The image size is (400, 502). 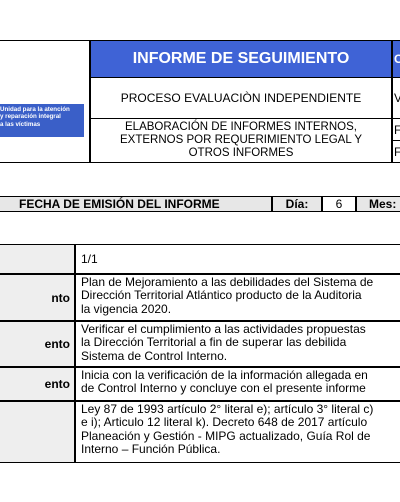 What do you see at coordinates (154, 355) in the screenshot?
I see `row-line: Sistema de Control Interno.` at bounding box center [154, 355].